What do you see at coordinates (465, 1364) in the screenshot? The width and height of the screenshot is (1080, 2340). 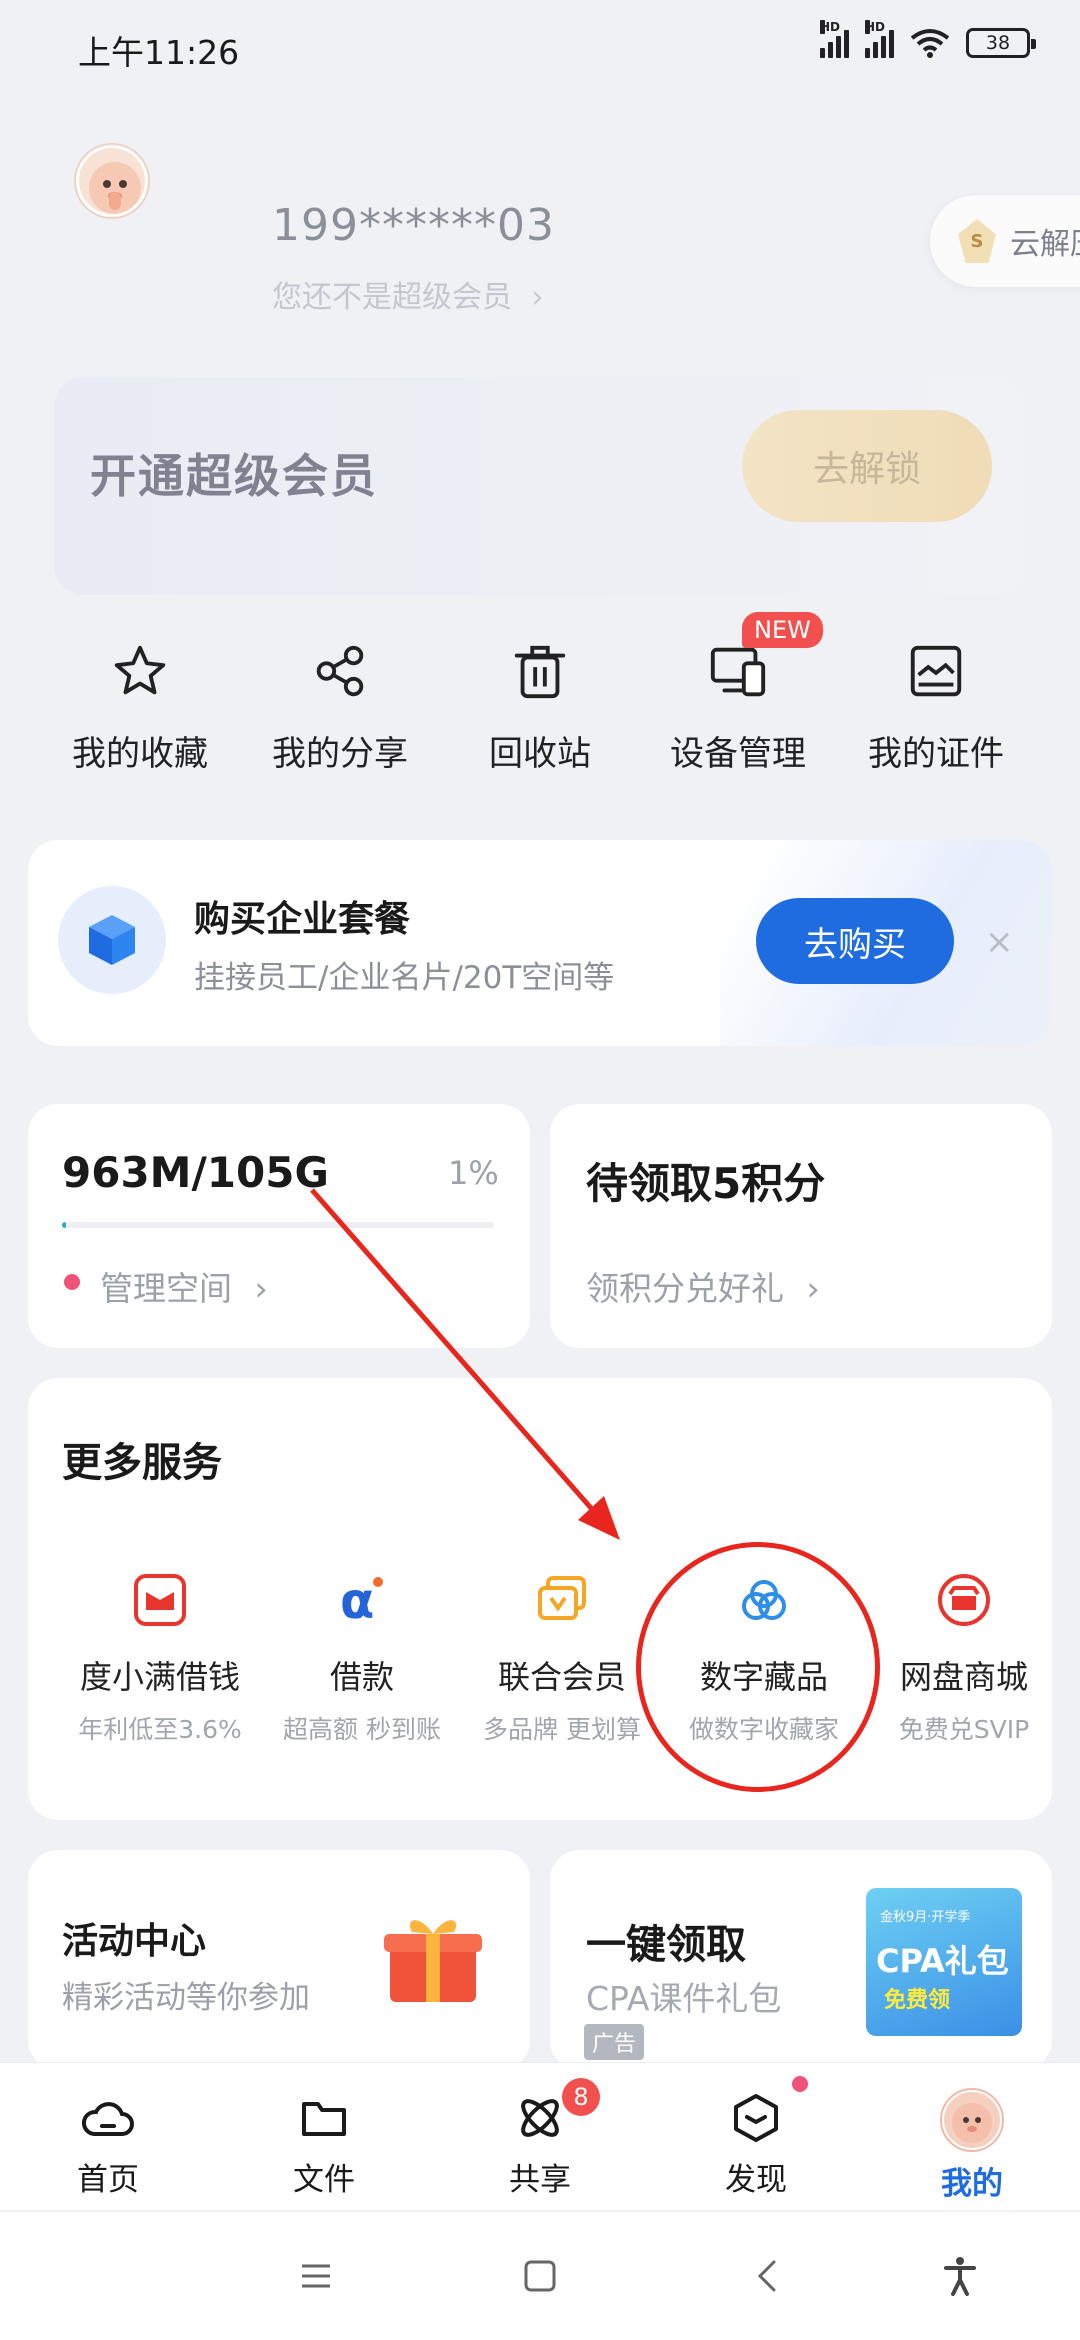 I see `annotation-arrow` at bounding box center [465, 1364].